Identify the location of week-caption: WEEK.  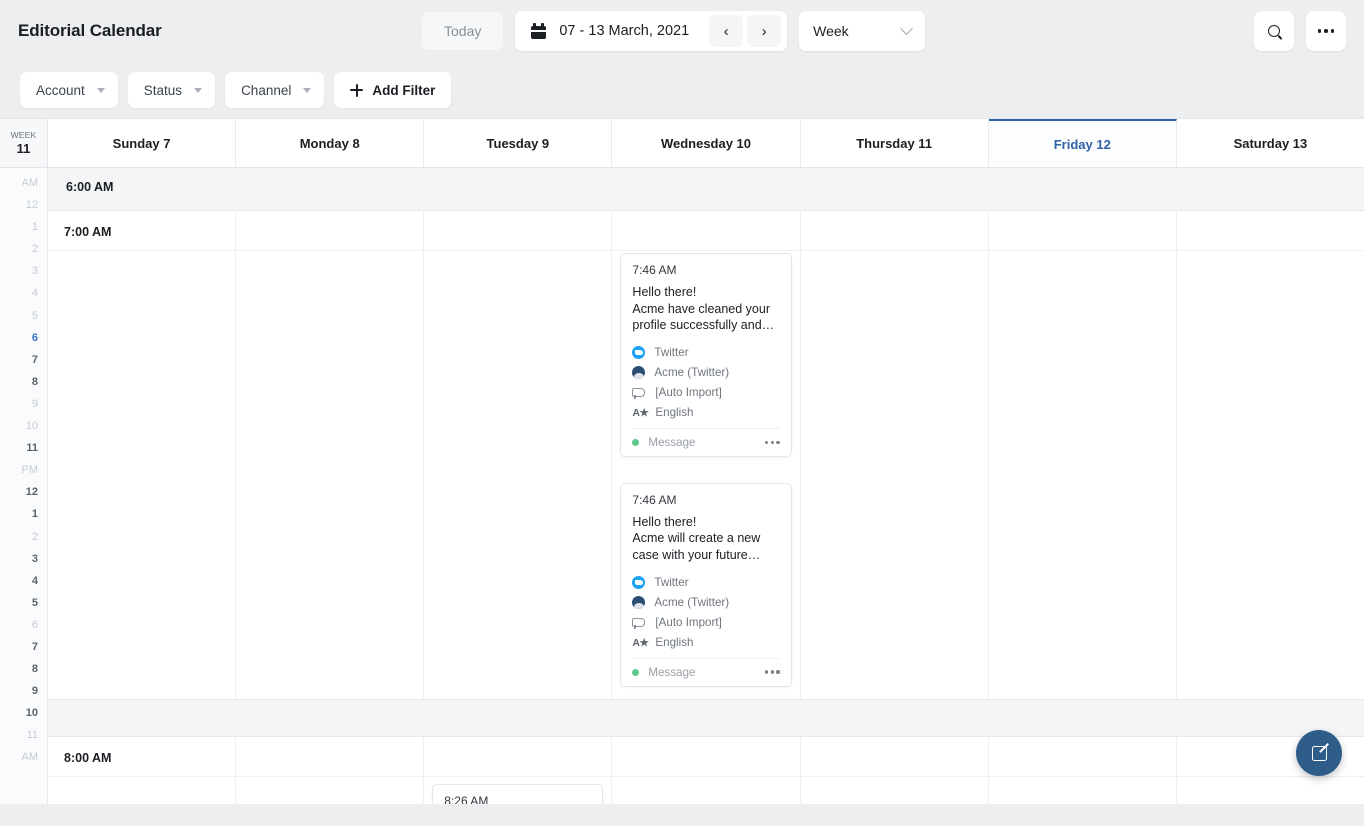
(23, 135).